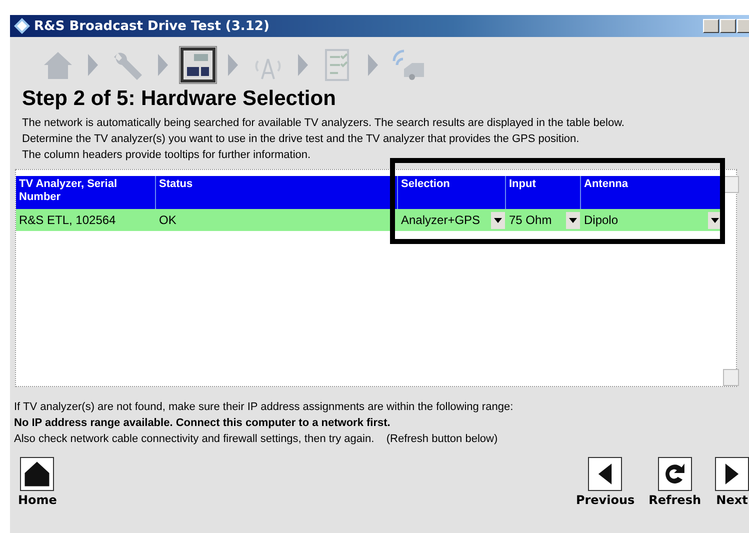 The width and height of the screenshot is (749, 533). I want to click on refresh-icon, so click(675, 474).